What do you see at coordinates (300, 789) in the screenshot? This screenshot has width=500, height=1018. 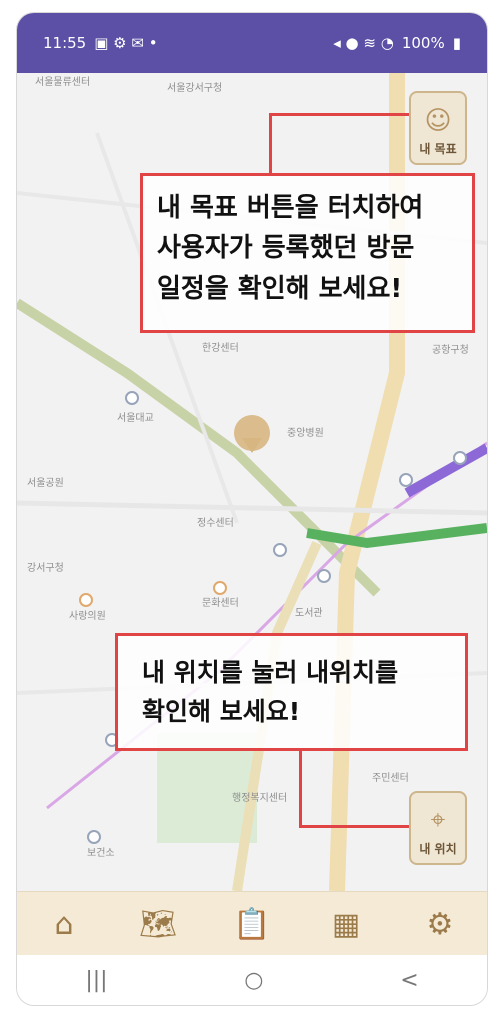 I see `location-connector-vertical` at bounding box center [300, 789].